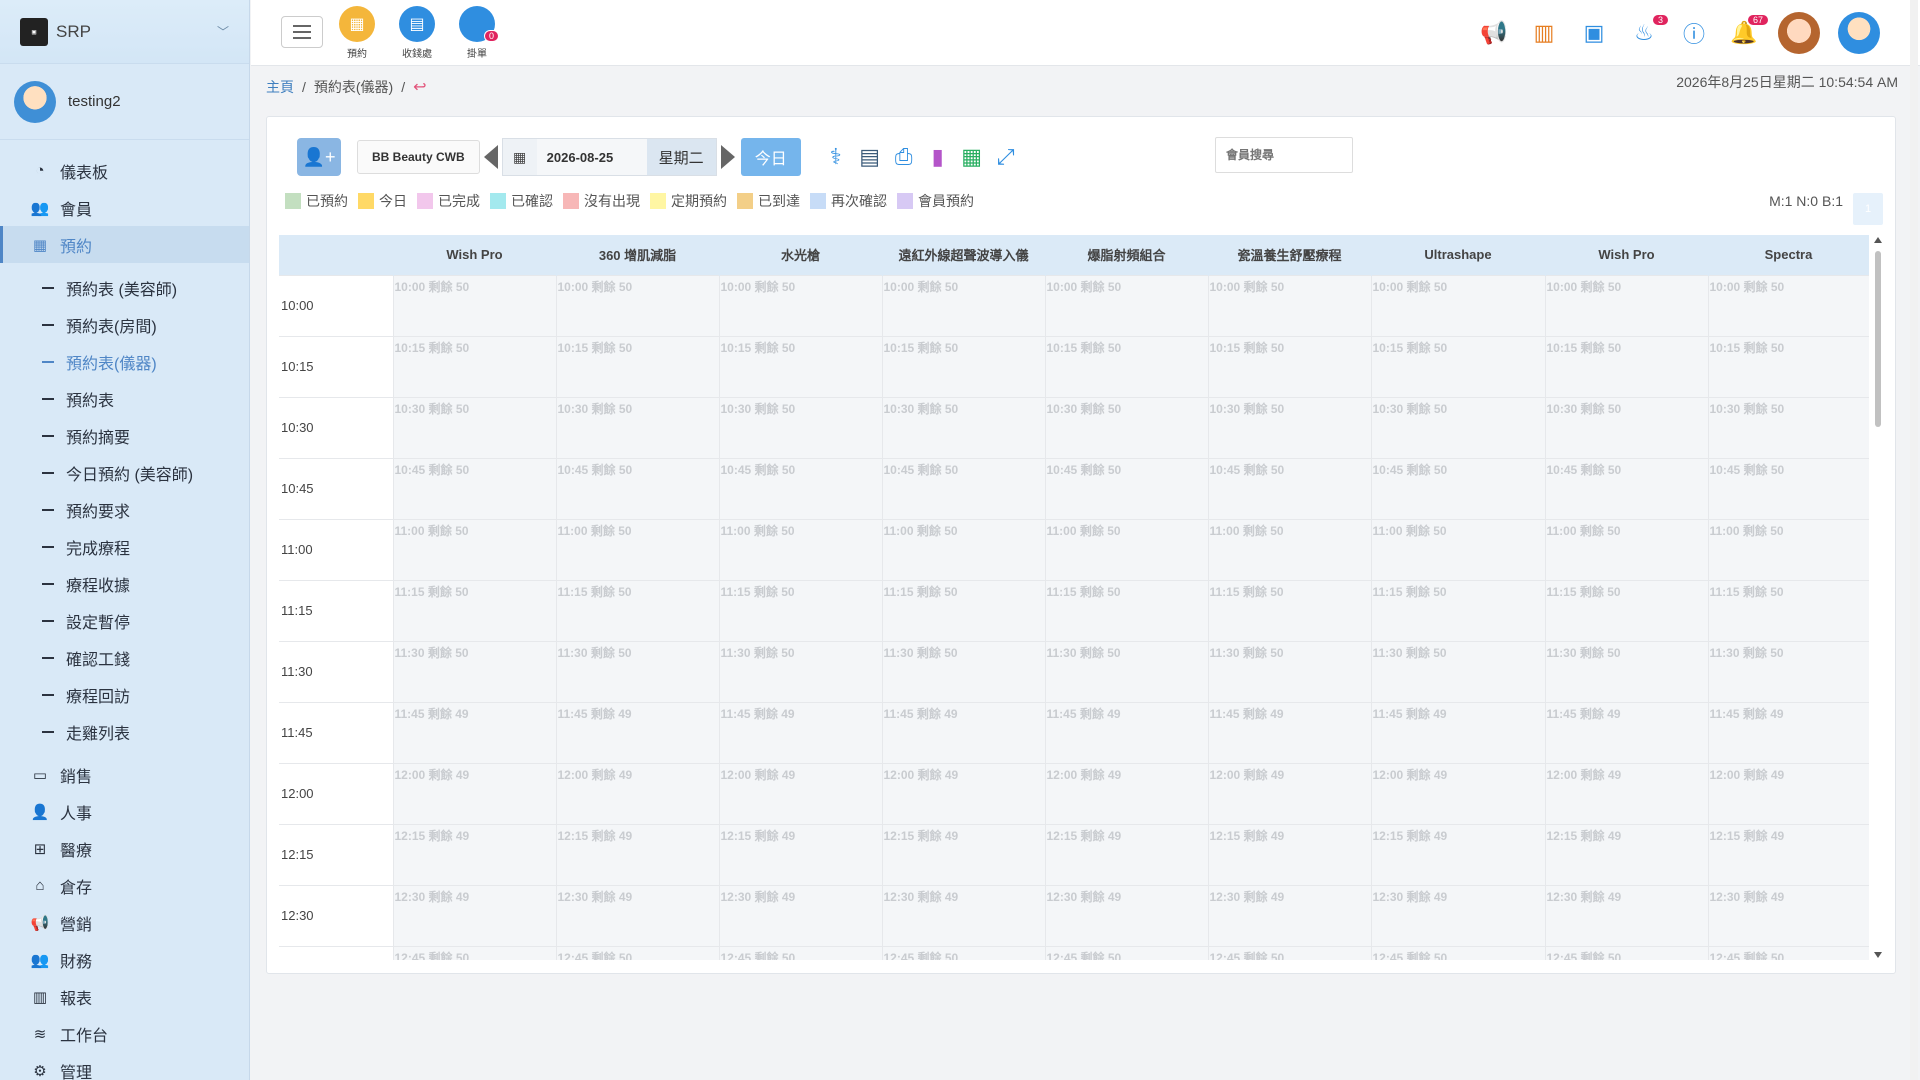 The image size is (1920, 1080). Describe the element at coordinates (1878, 339) in the screenshot. I see `scrollbar-thumb` at that location.